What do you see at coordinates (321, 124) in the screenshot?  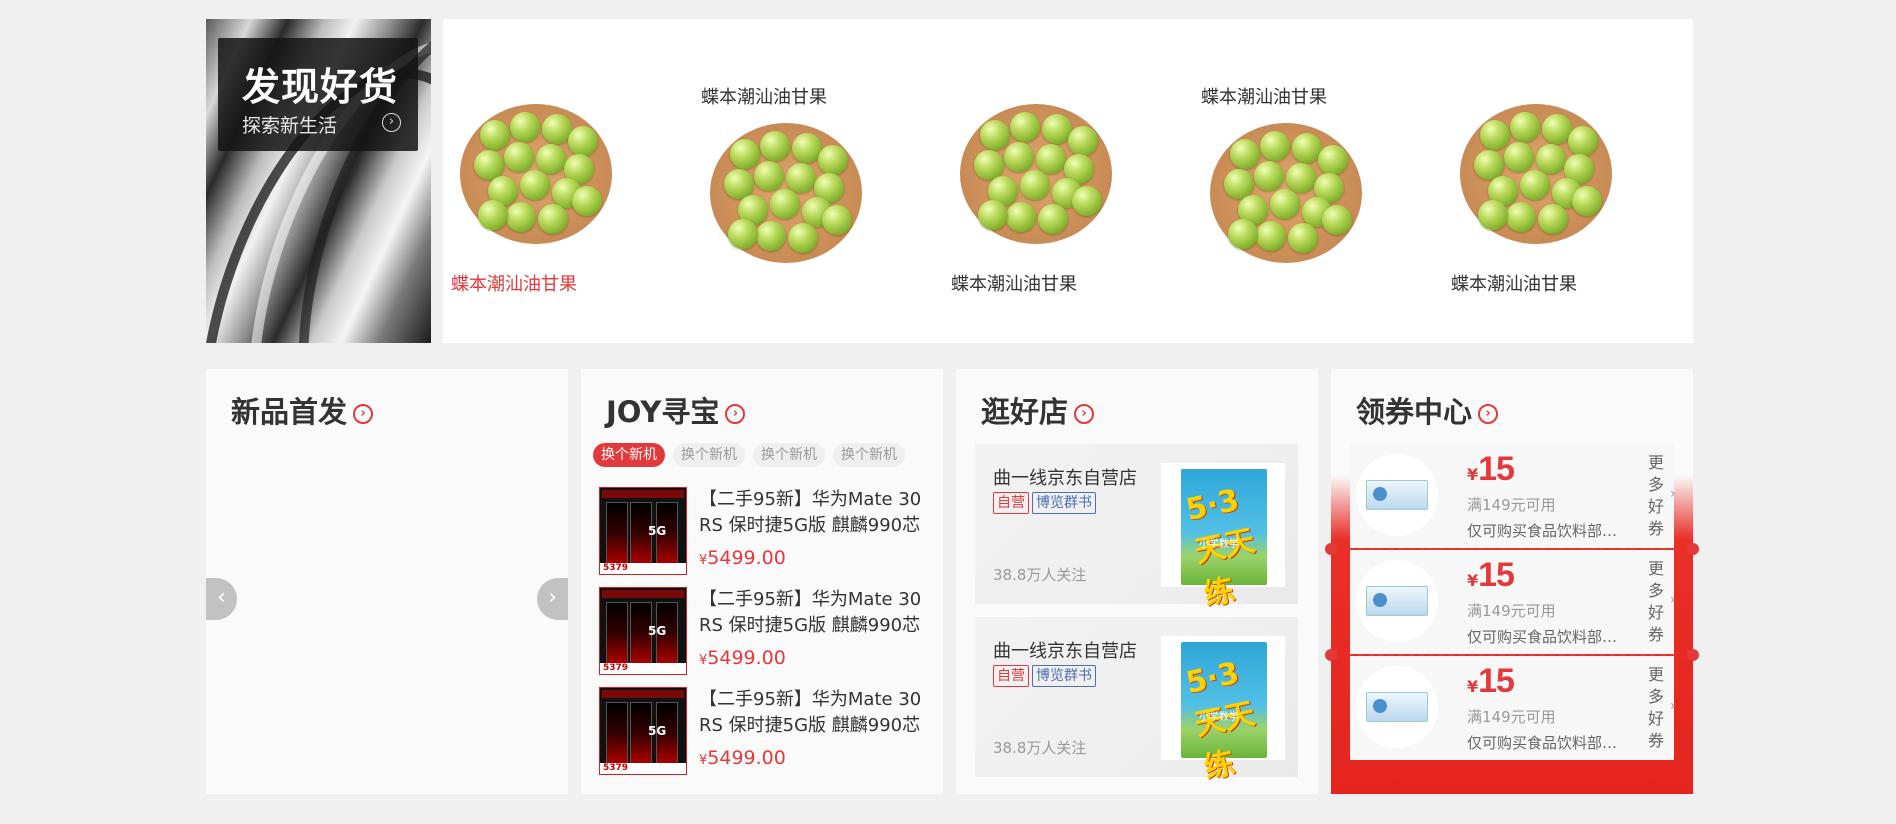 I see `discover-subtitle-link: 探索新生活 ›` at bounding box center [321, 124].